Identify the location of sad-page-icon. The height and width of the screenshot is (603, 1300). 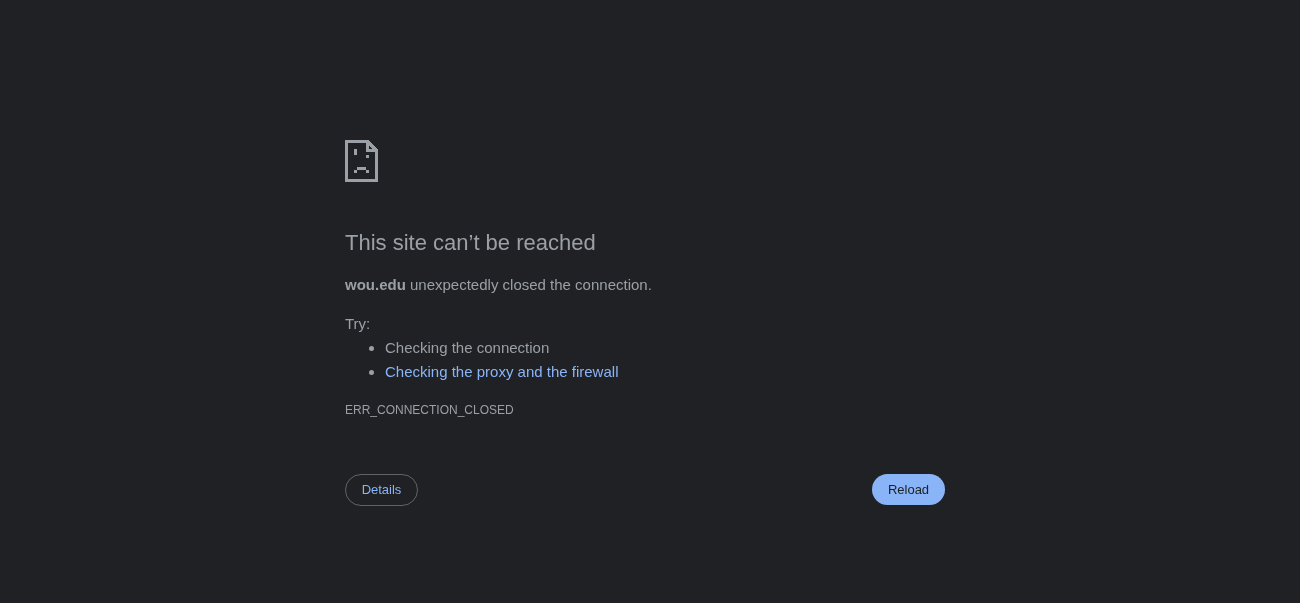
(361, 161).